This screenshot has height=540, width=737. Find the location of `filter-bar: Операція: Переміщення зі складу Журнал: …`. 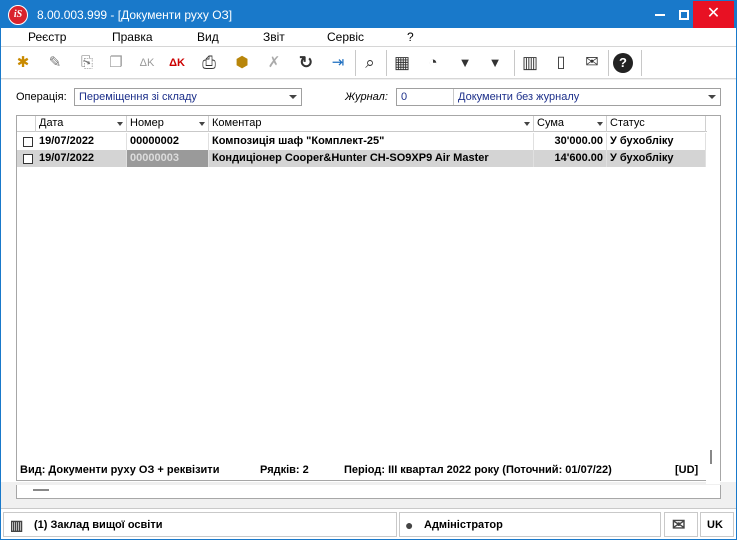

filter-bar: Операція: Переміщення зі складу Журнал: … is located at coordinates (368, 96).